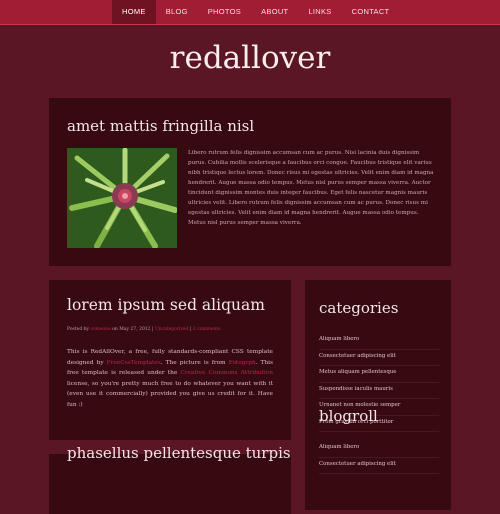 This screenshot has width=500, height=514. I want to click on categories-heading: categories, so click(359, 308).